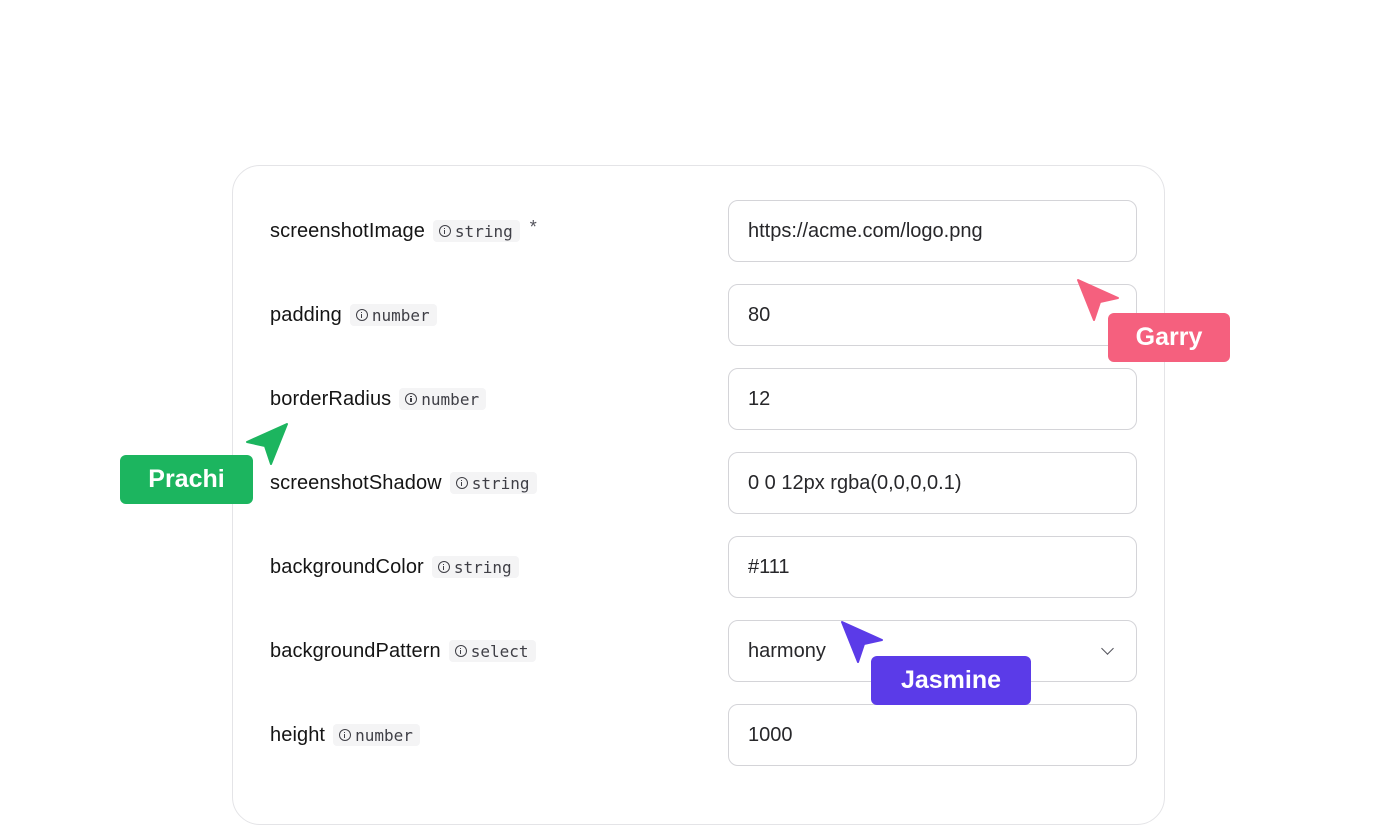  I want to click on field-name: borderRadius, so click(331, 398).